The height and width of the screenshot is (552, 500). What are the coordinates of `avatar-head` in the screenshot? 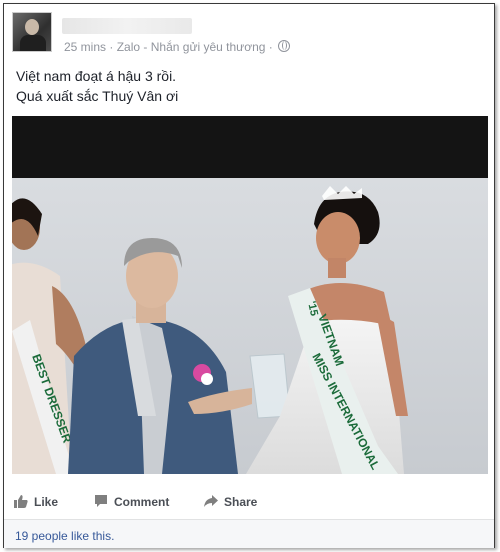 It's located at (32, 27).